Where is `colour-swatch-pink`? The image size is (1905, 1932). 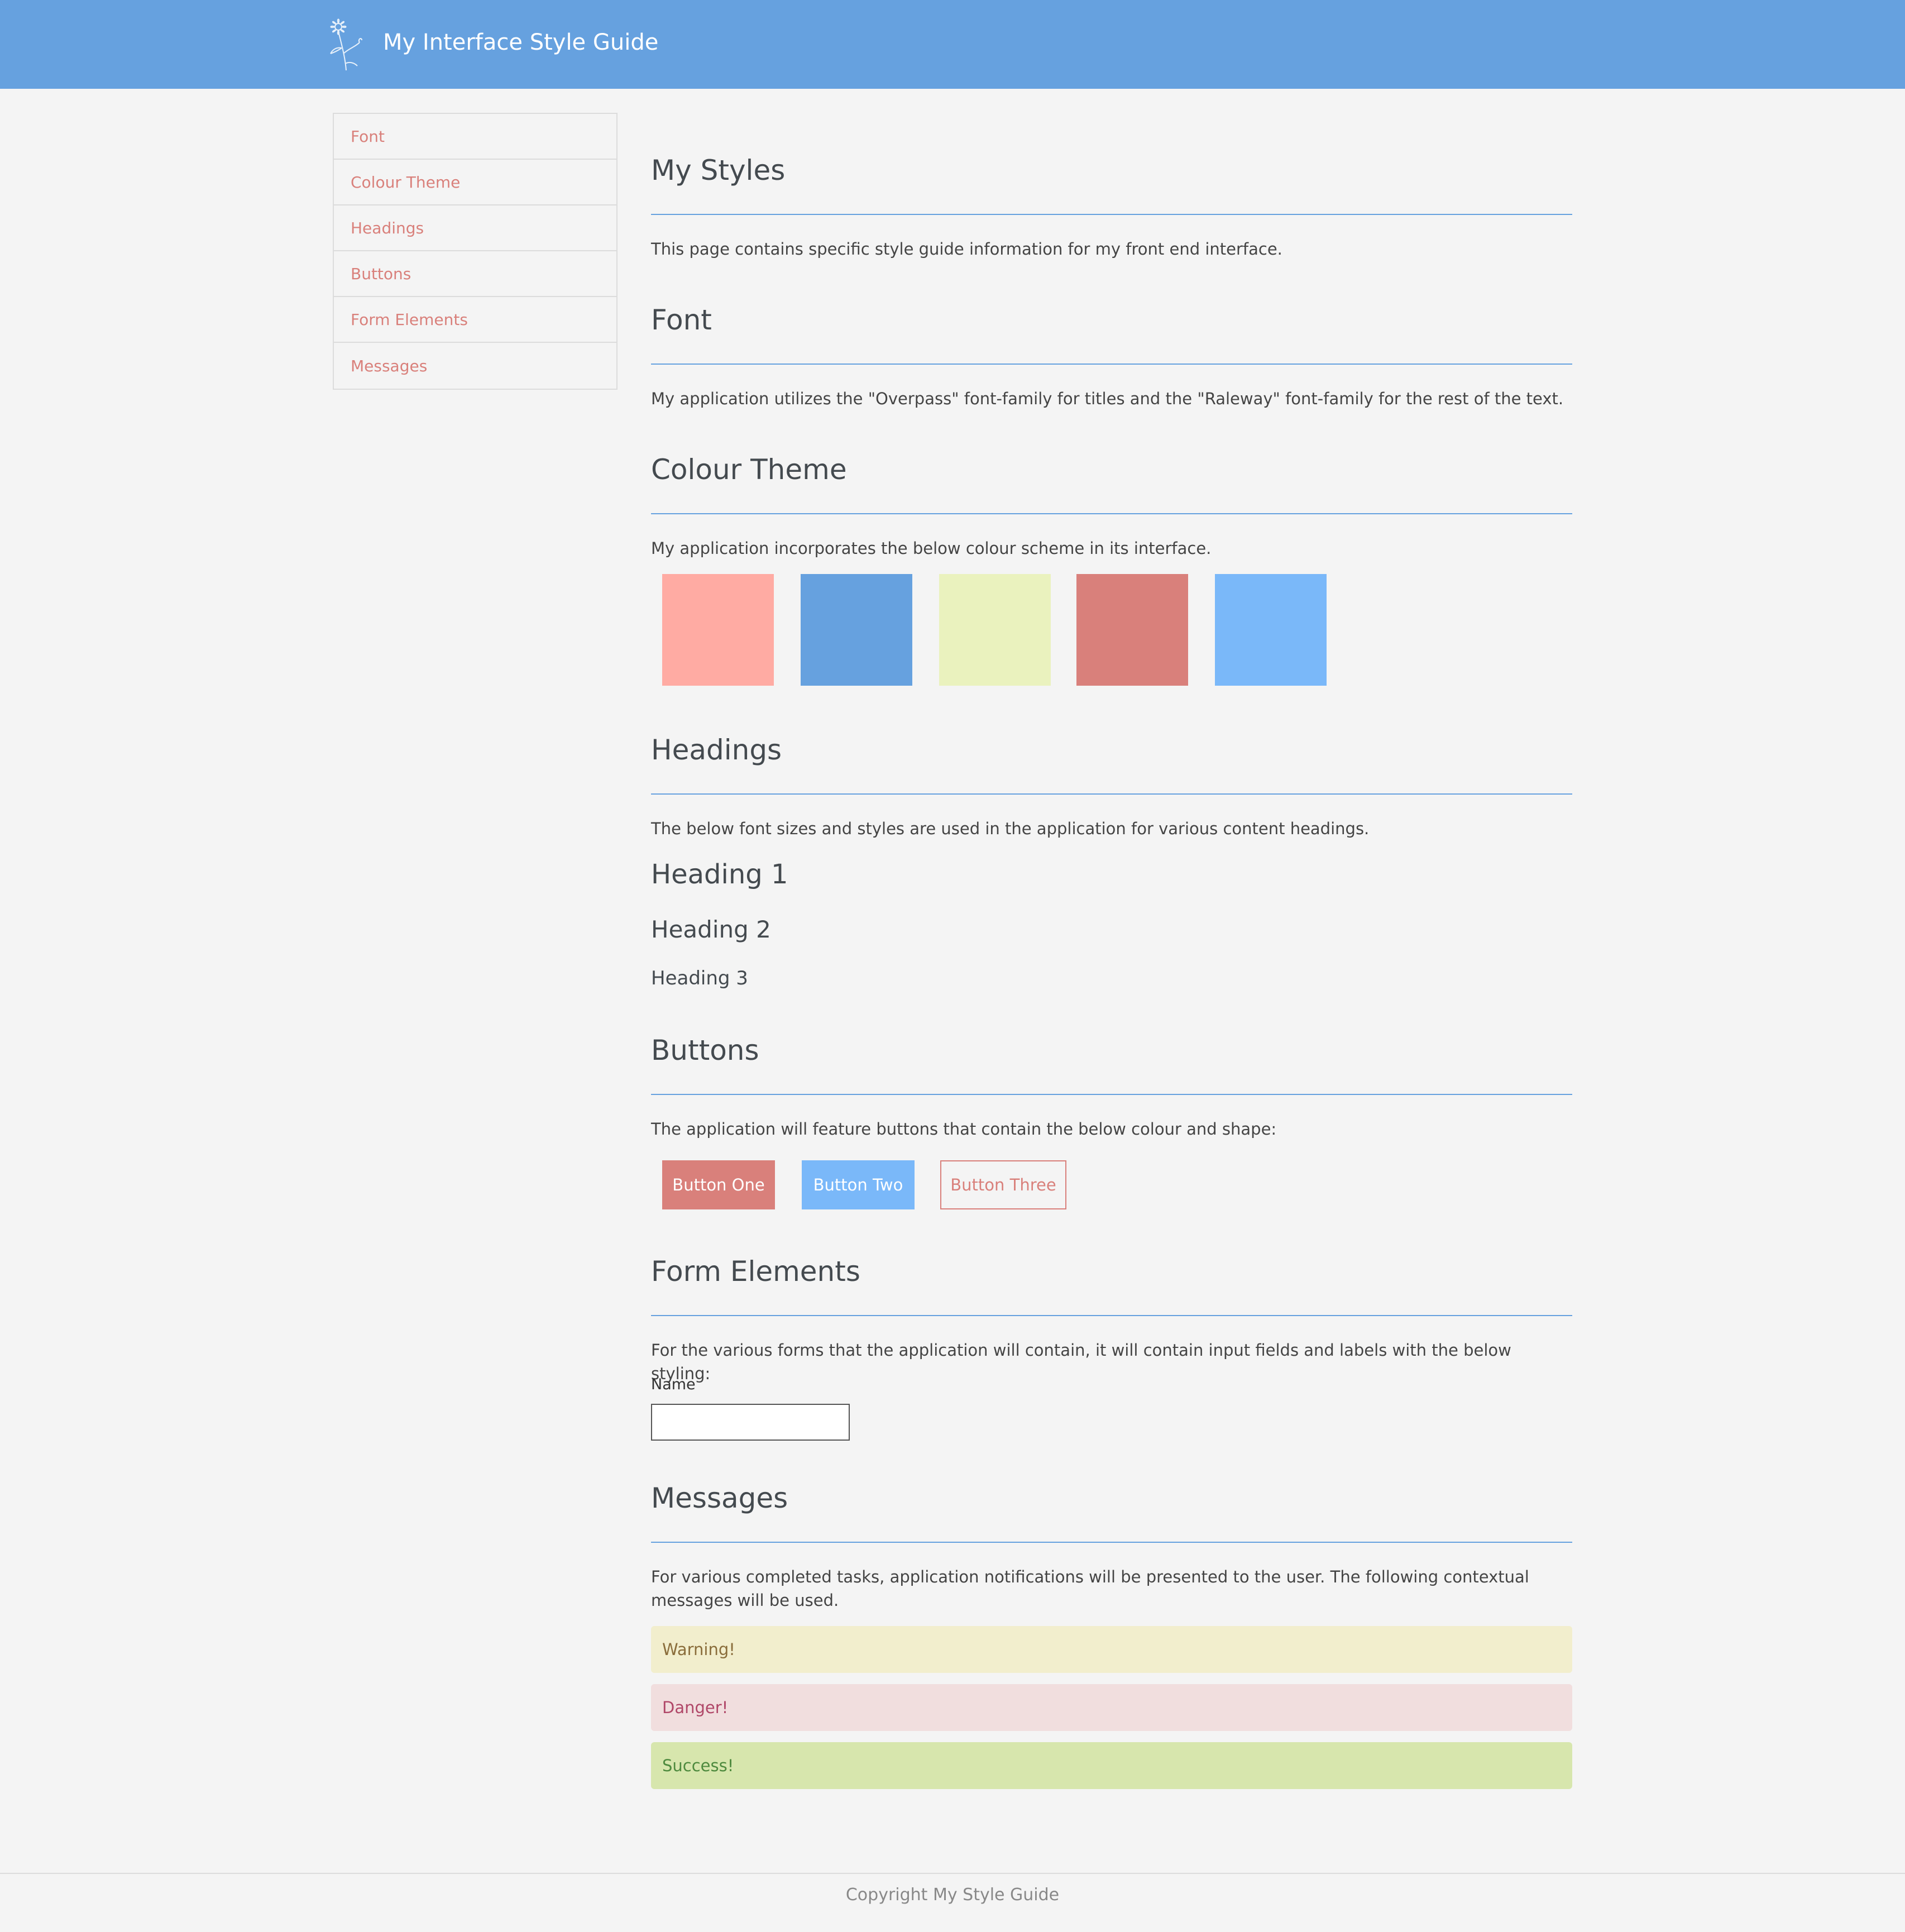
colour-swatch-pink is located at coordinates (718, 630).